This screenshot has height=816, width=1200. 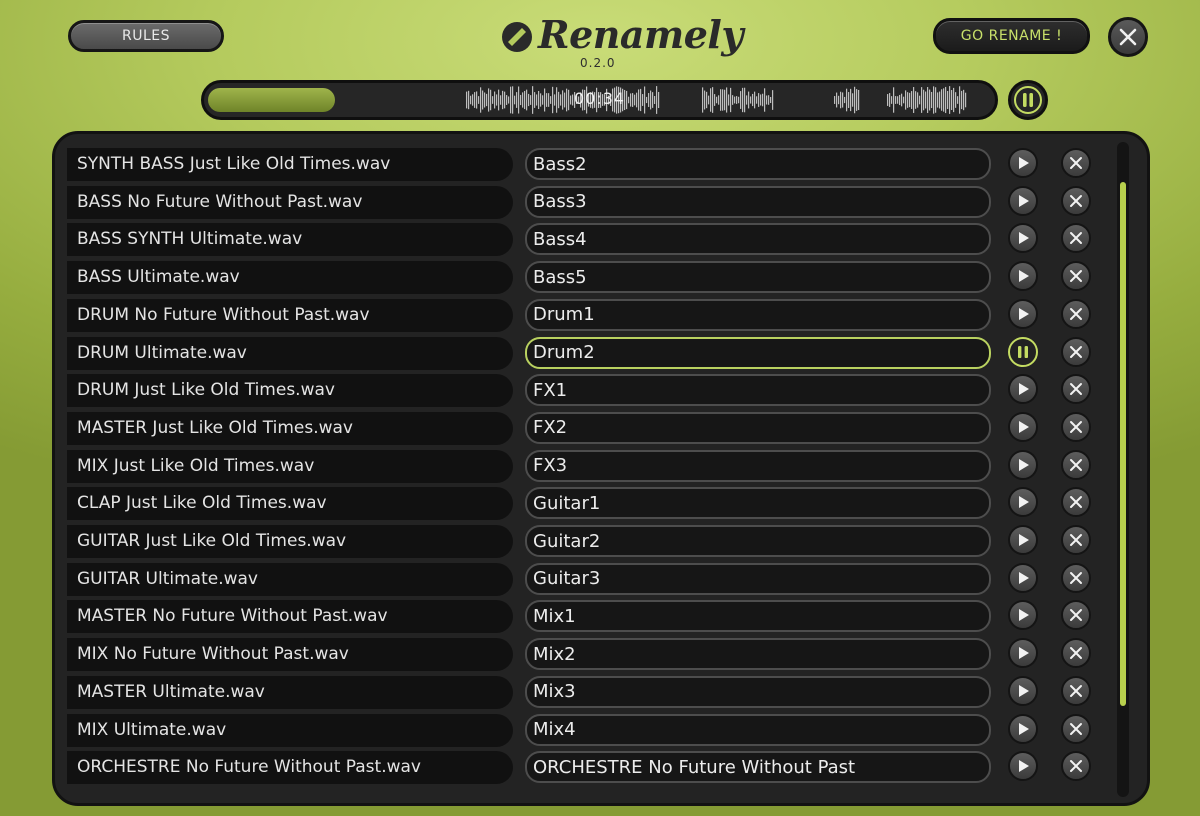 I want to click on scrollbar, so click(x=1123, y=469).